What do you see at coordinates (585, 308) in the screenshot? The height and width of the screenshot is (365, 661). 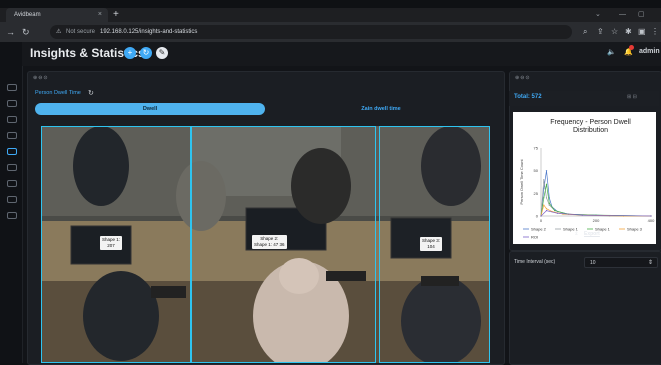 I see `interval-panel` at bounding box center [585, 308].